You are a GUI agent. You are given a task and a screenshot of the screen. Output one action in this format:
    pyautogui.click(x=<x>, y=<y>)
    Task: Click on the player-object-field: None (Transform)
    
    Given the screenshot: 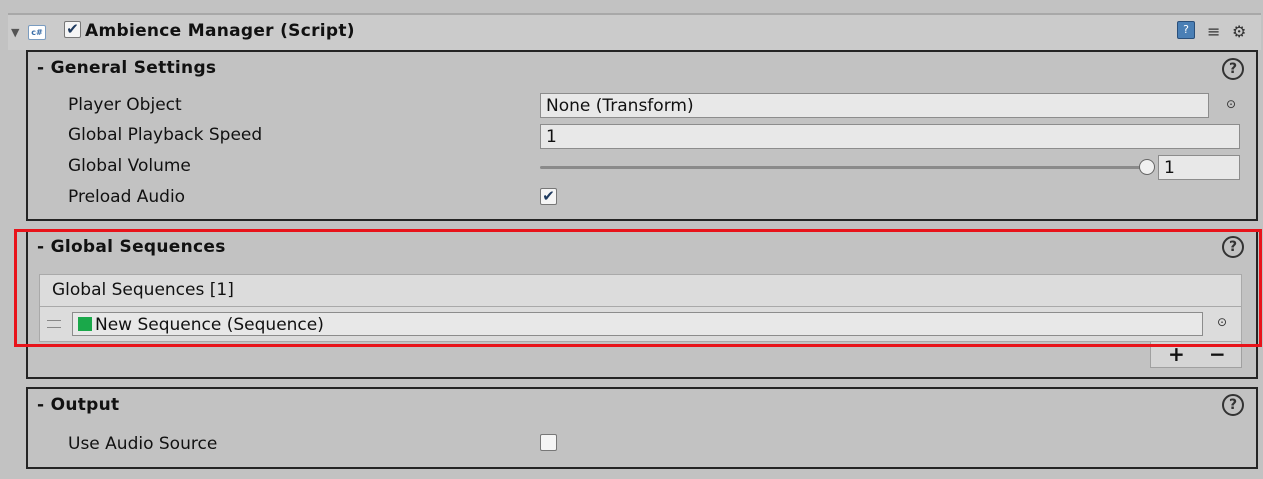 What is the action you would take?
    pyautogui.click(x=874, y=105)
    